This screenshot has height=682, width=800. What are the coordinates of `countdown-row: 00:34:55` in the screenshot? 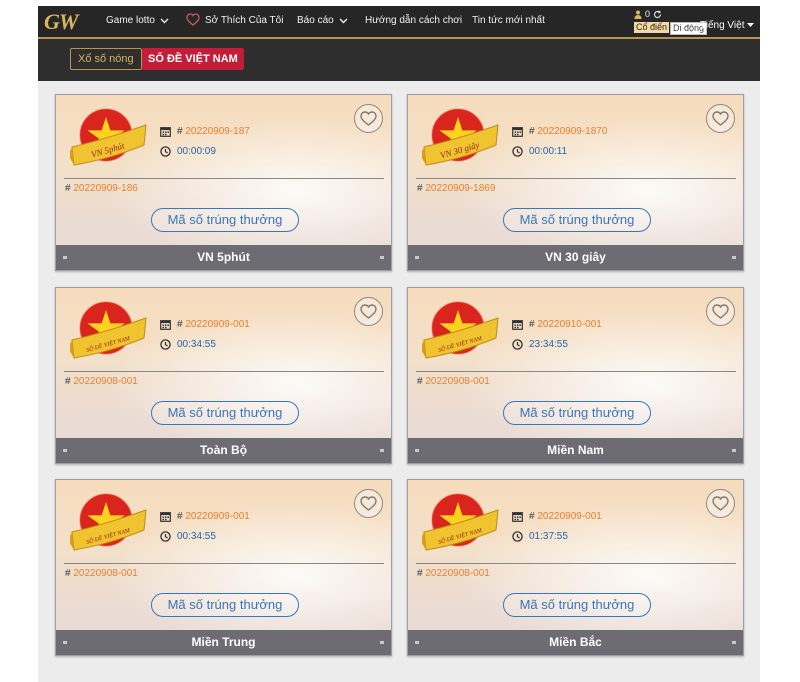 It's located at (188, 536).